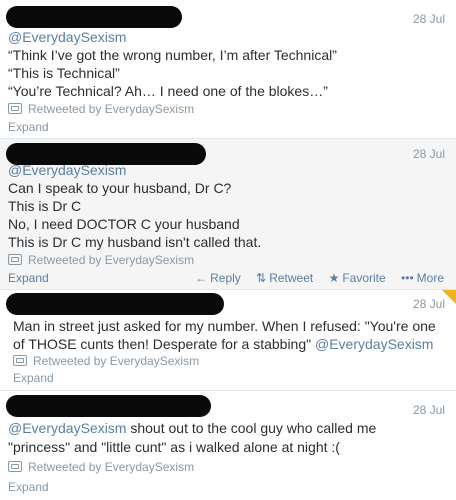 This screenshot has width=456, height=500. What do you see at coordinates (284, 278) in the screenshot?
I see `retweet-button: ⇅ Retweet` at bounding box center [284, 278].